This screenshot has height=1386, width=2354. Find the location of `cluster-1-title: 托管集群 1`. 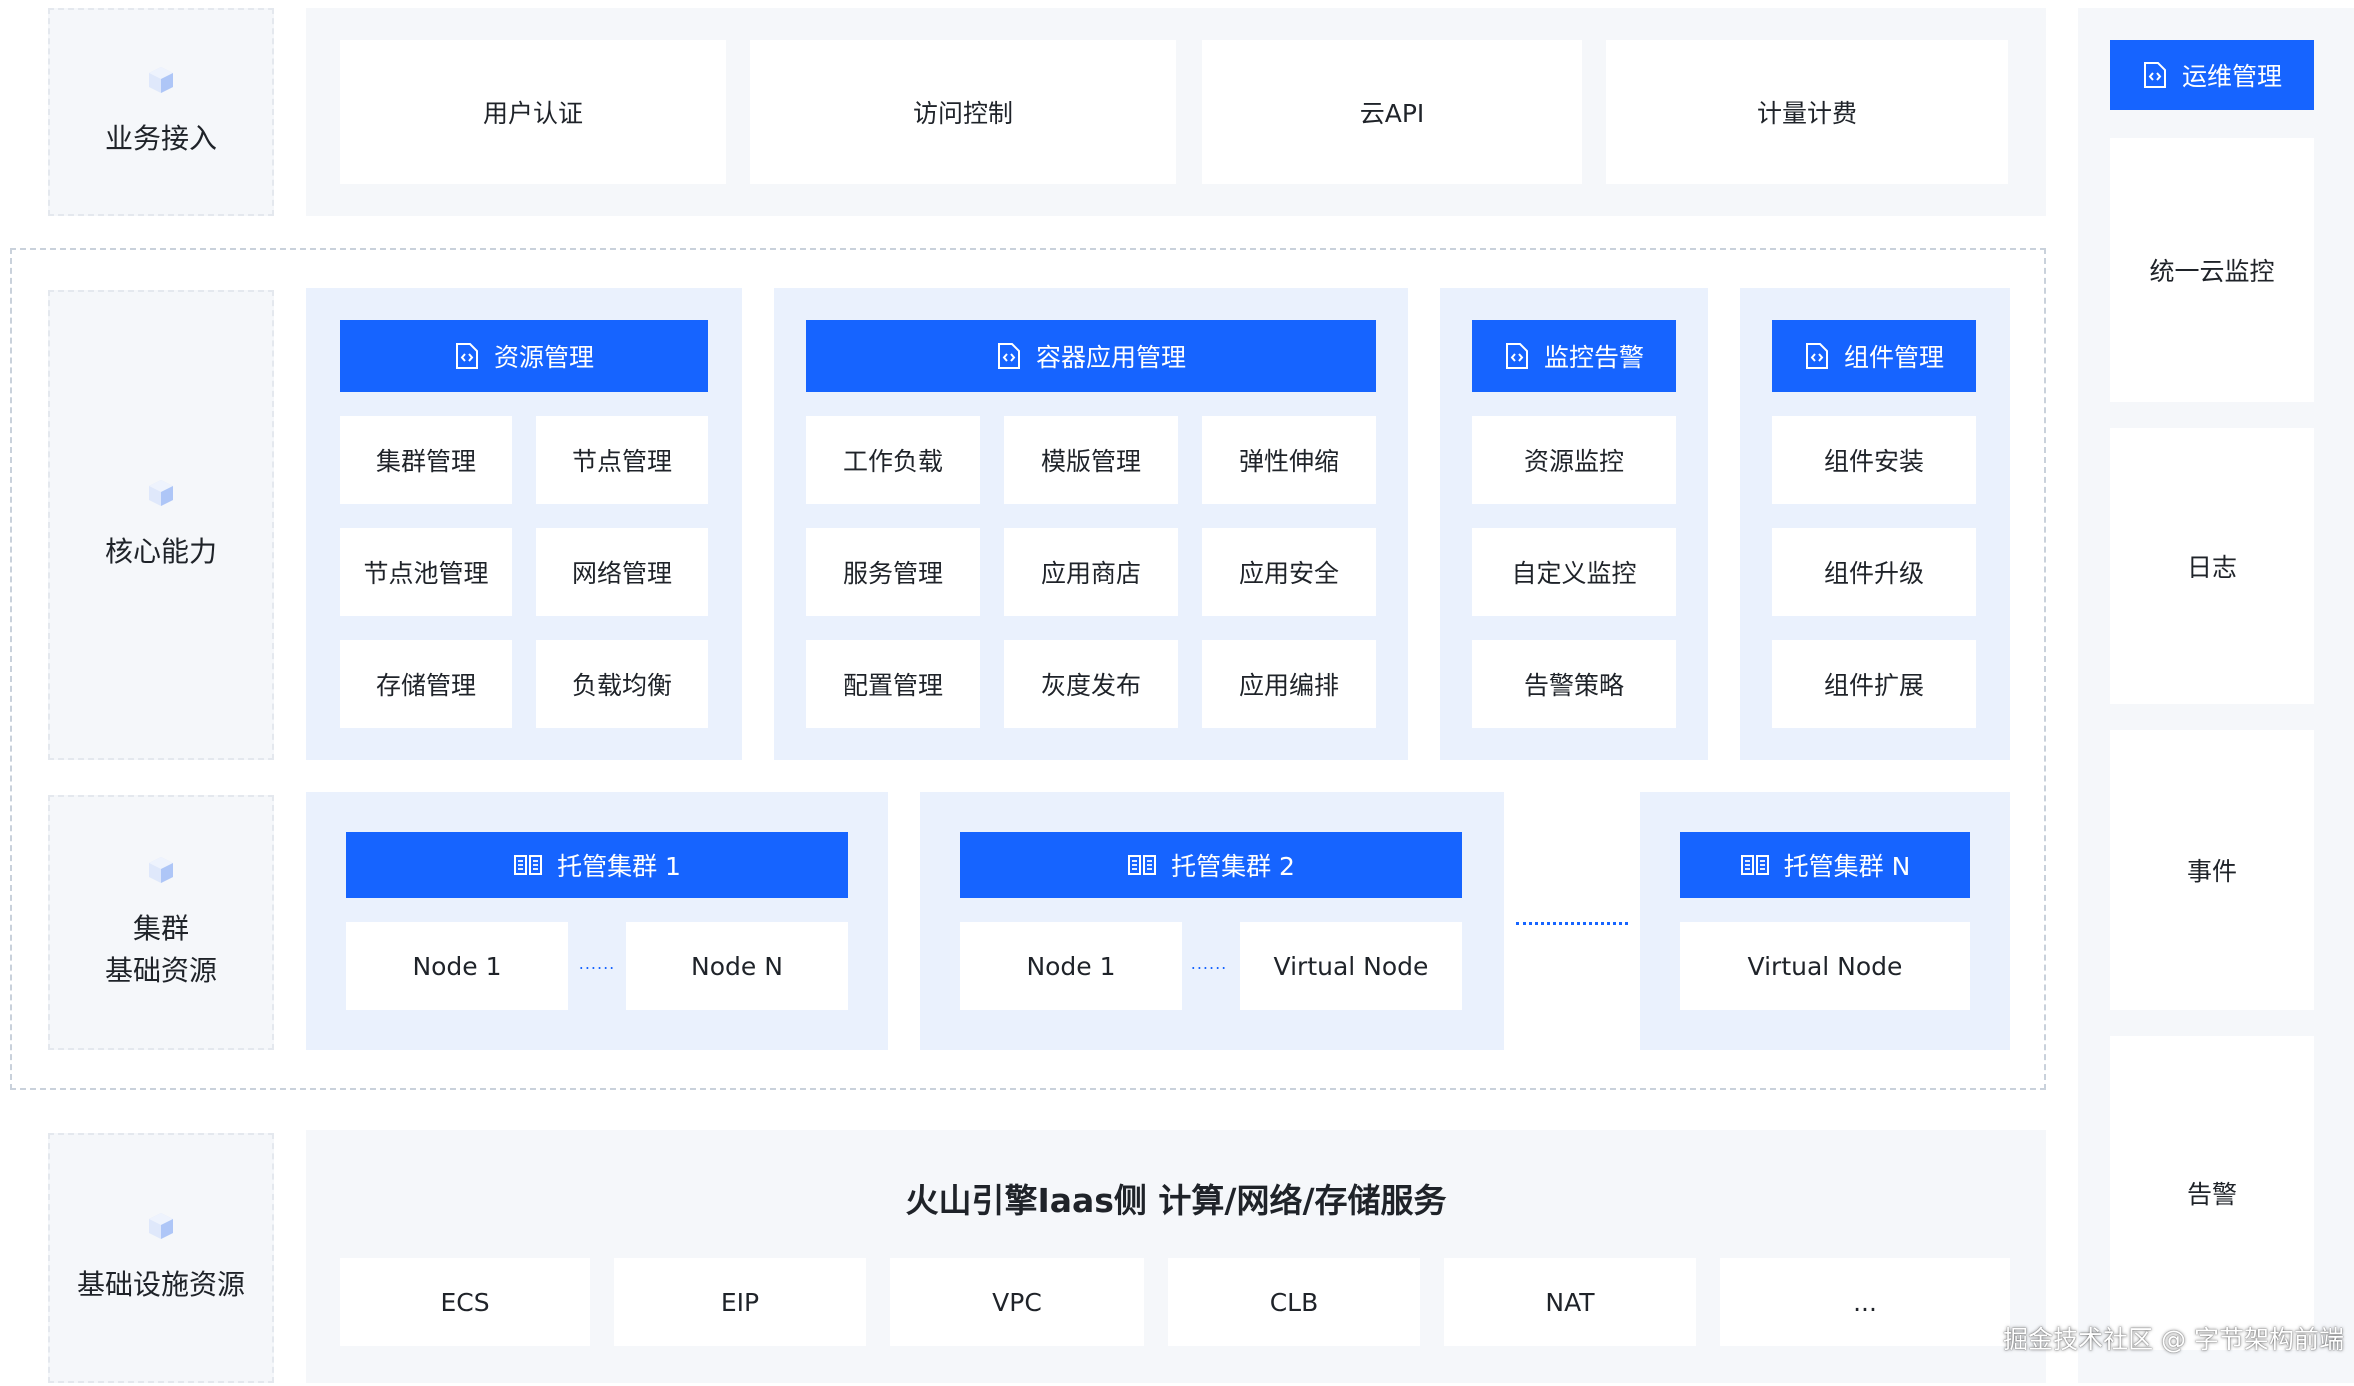

cluster-1-title: 托管集群 1 is located at coordinates (619, 866).